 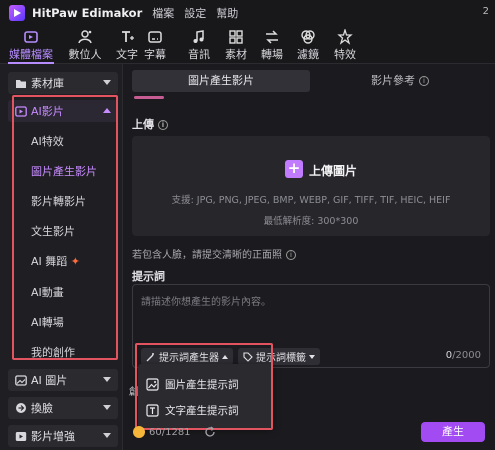 I want to click on materials-icon, so click(x=236, y=37).